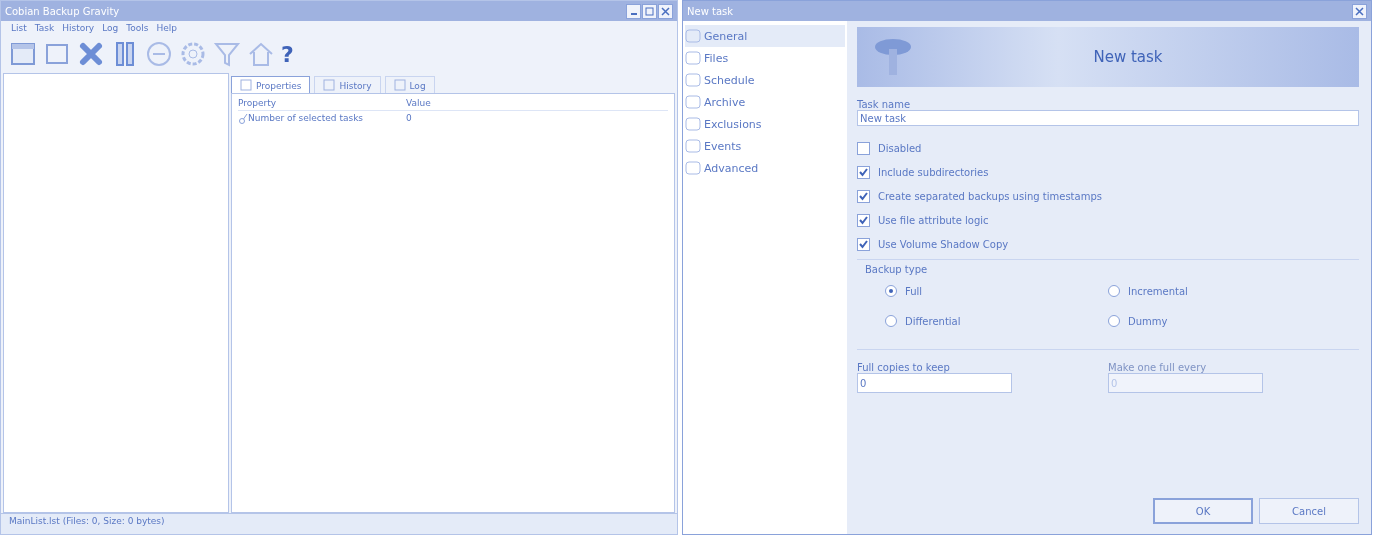 The height and width of the screenshot is (537, 1378). Describe the element at coordinates (1309, 511) in the screenshot. I see `dialog-button: Cancel` at that location.